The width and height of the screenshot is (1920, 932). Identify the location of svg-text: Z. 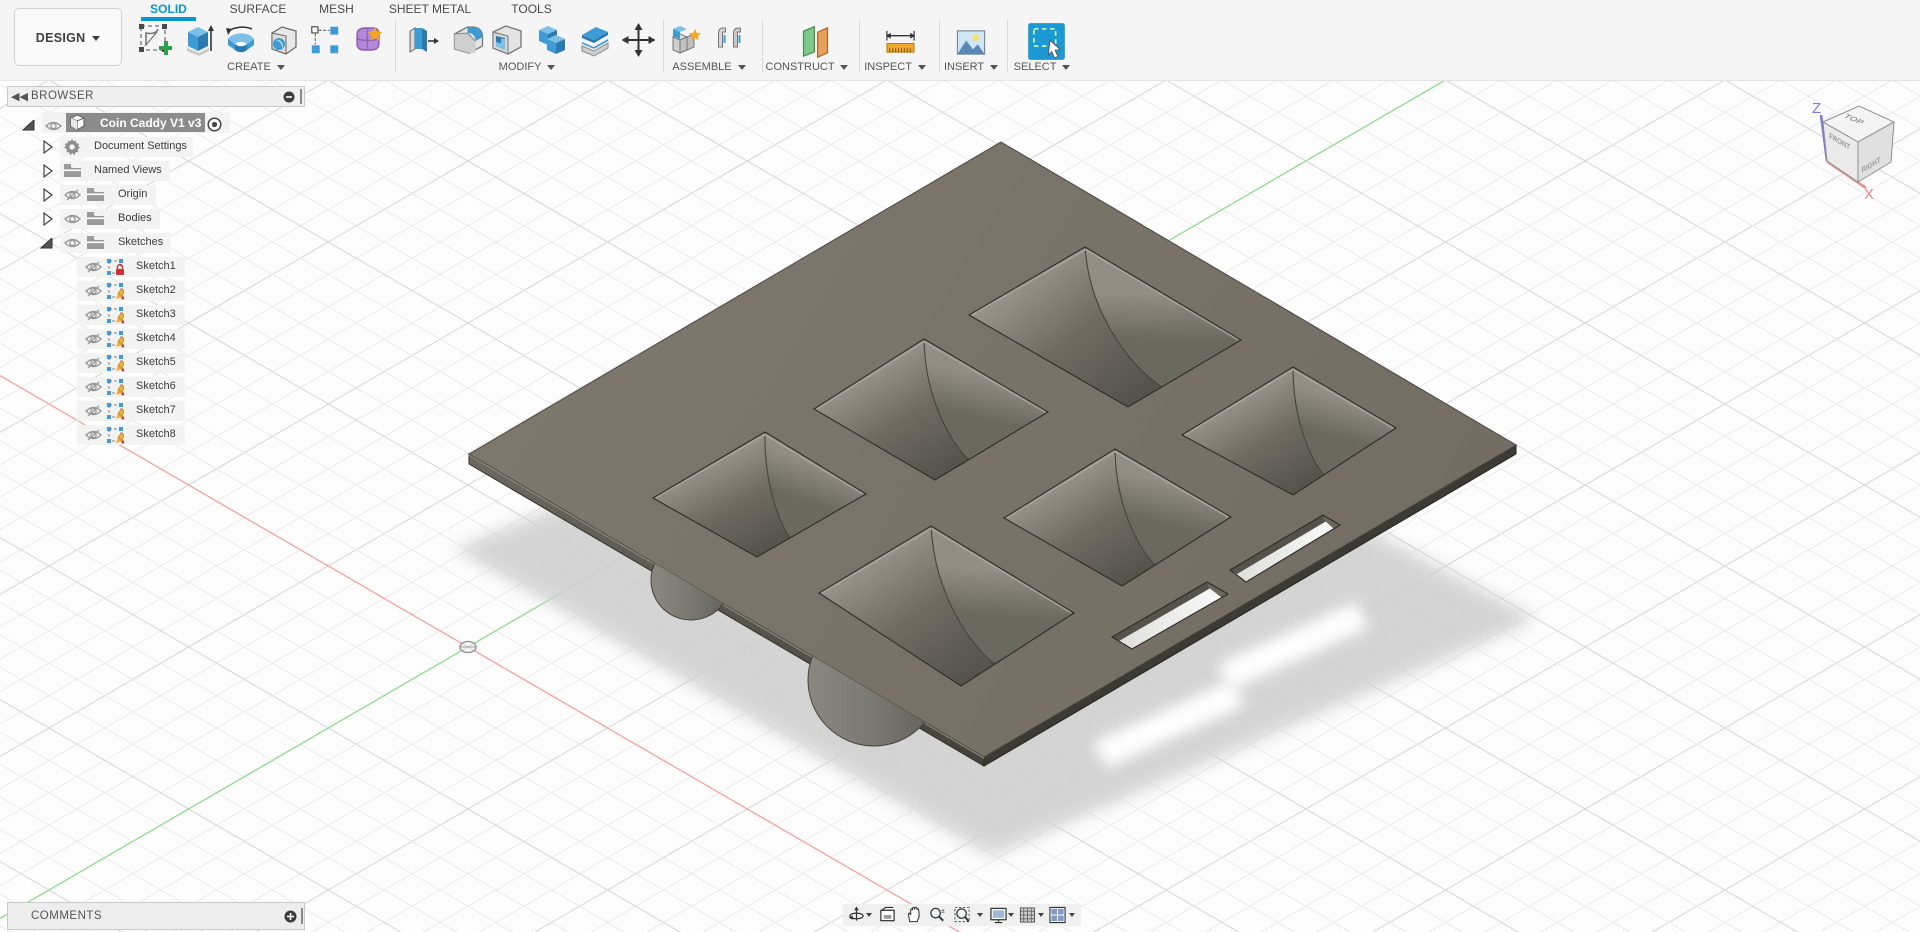
(1816, 108).